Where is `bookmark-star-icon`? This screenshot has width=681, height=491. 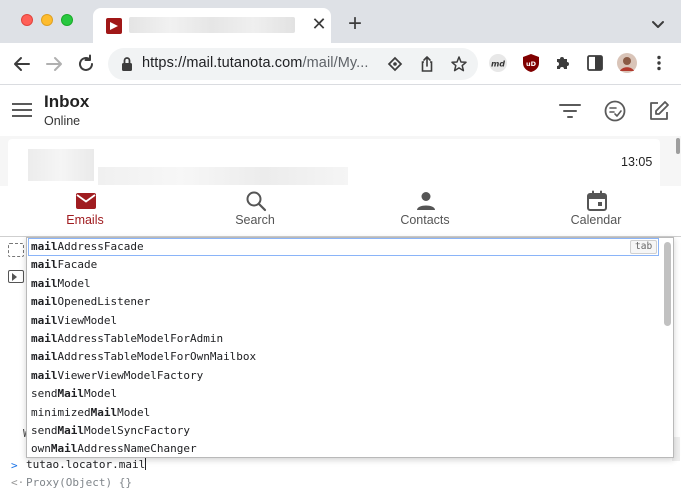
bookmark-star-icon is located at coordinates (459, 64).